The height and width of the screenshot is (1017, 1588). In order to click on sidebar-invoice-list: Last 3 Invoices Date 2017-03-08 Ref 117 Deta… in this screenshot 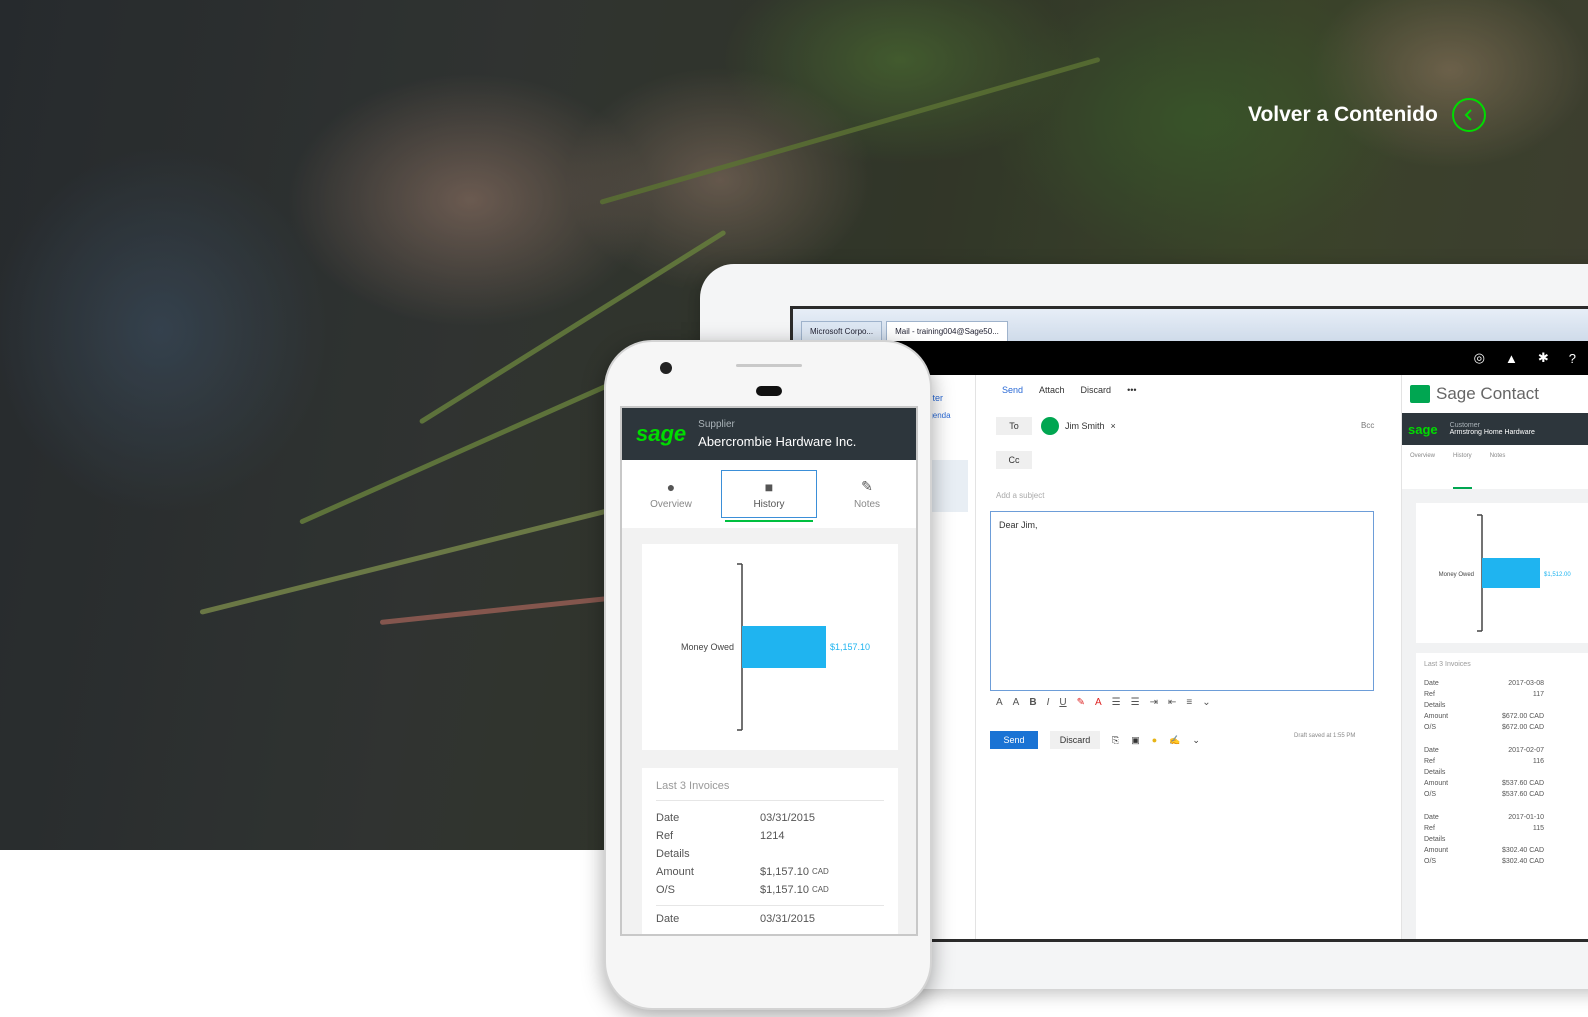, I will do `click(1502, 796)`.